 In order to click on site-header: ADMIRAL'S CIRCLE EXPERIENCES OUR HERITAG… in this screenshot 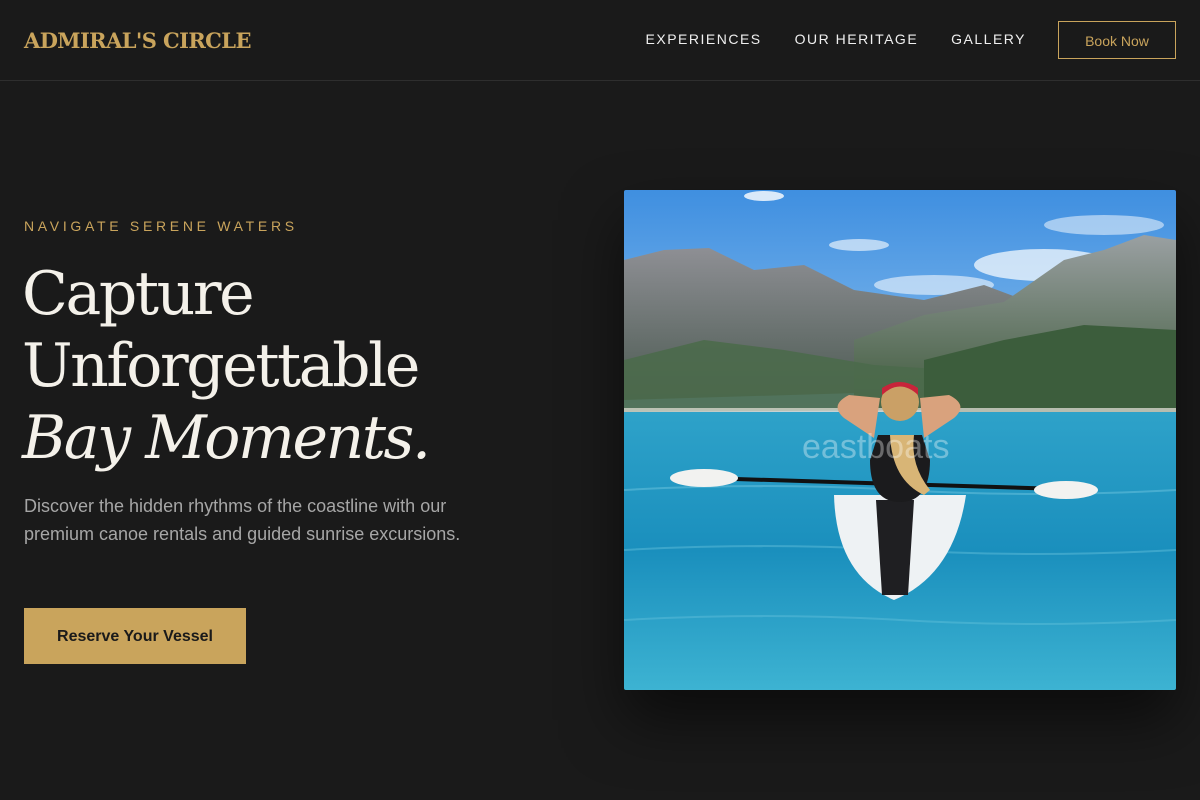, I will do `click(600, 40)`.